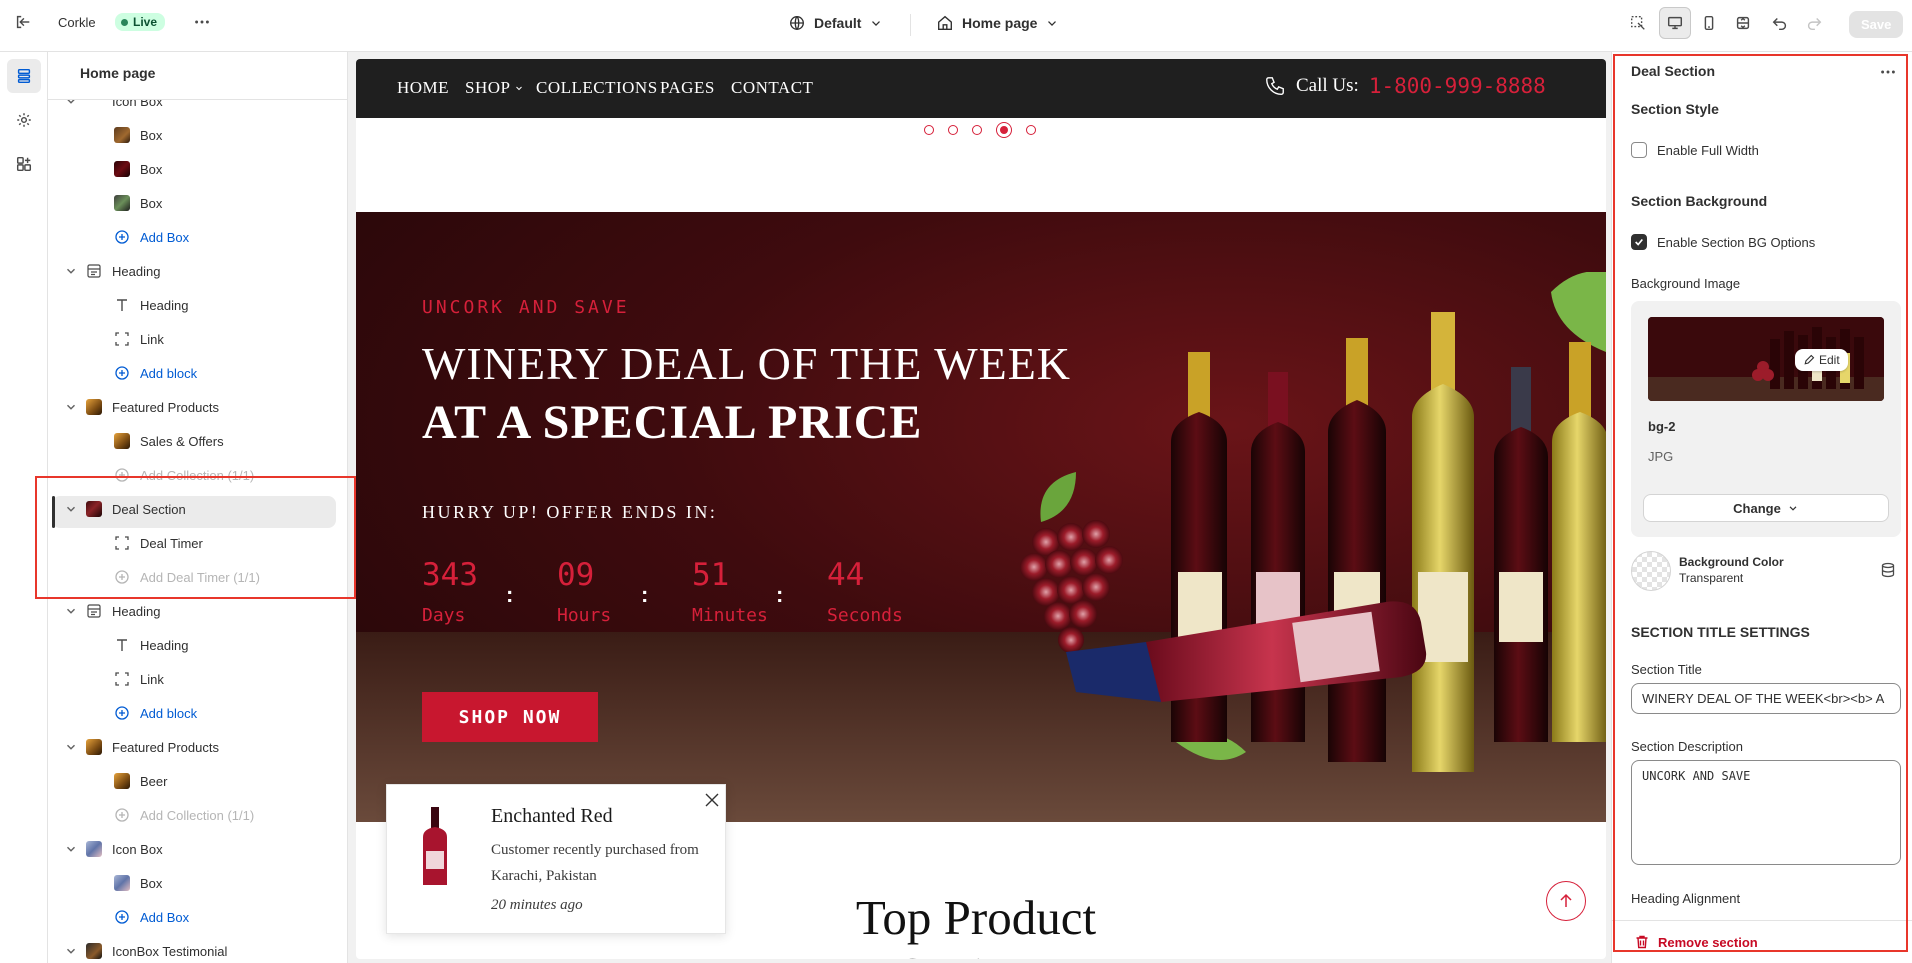 The height and width of the screenshot is (963, 1912). What do you see at coordinates (597, 88) in the screenshot?
I see `nav-collections: COLLECTIONS` at bounding box center [597, 88].